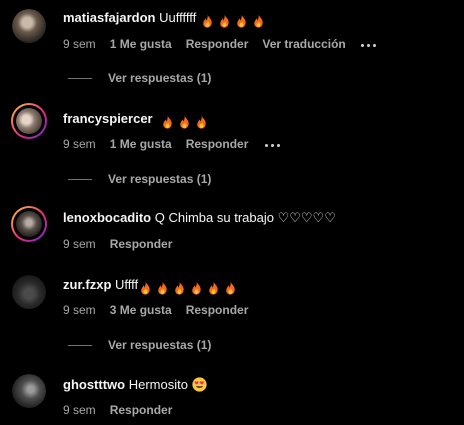 The height and width of the screenshot is (425, 464). I want to click on comment-text: Q Chimba su trabajo ♡♡♡♡♡, so click(245, 217).